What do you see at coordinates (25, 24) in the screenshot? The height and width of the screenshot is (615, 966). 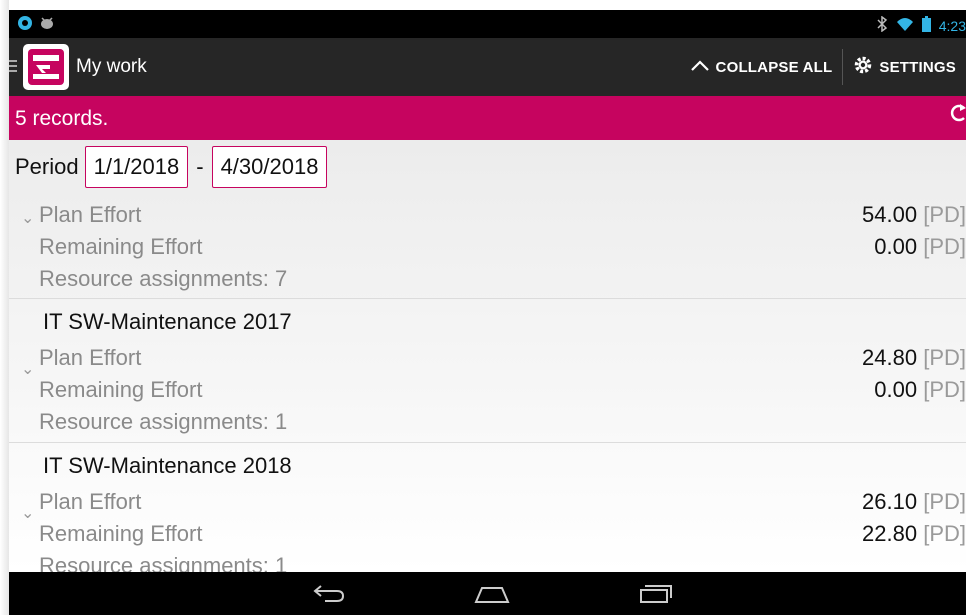 I see `notification-icon` at bounding box center [25, 24].